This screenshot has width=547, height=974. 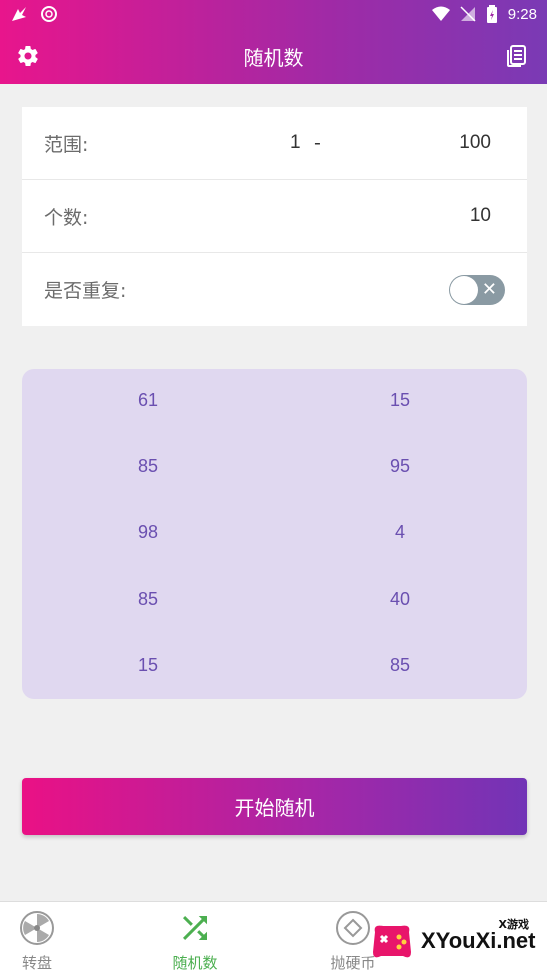 What do you see at coordinates (400, 599) in the screenshot?
I see `result-value: 40` at bounding box center [400, 599].